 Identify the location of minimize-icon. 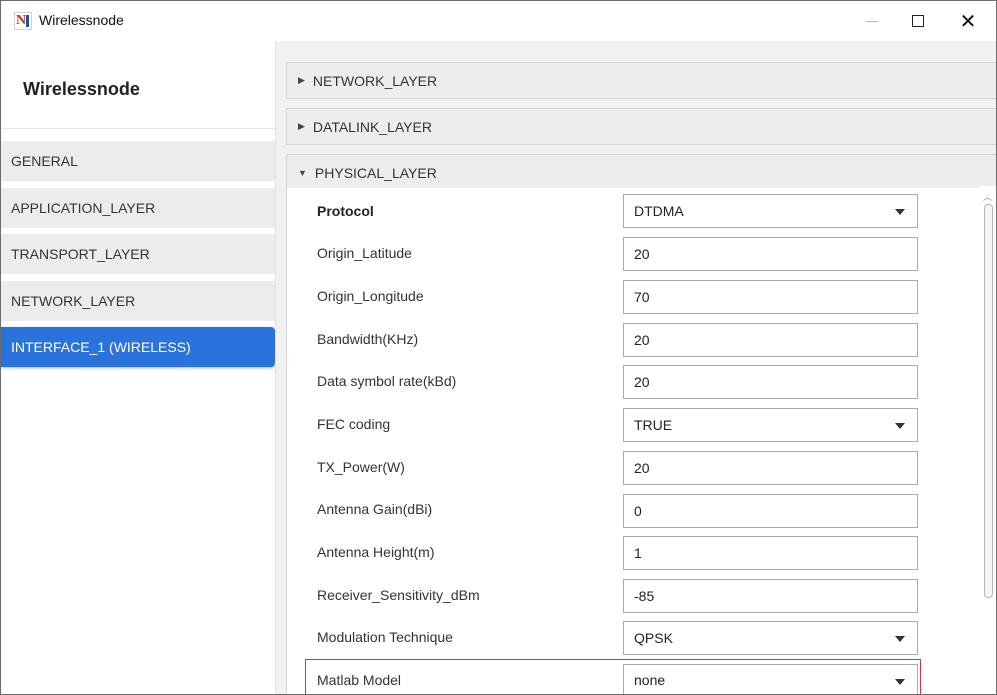
(872, 21).